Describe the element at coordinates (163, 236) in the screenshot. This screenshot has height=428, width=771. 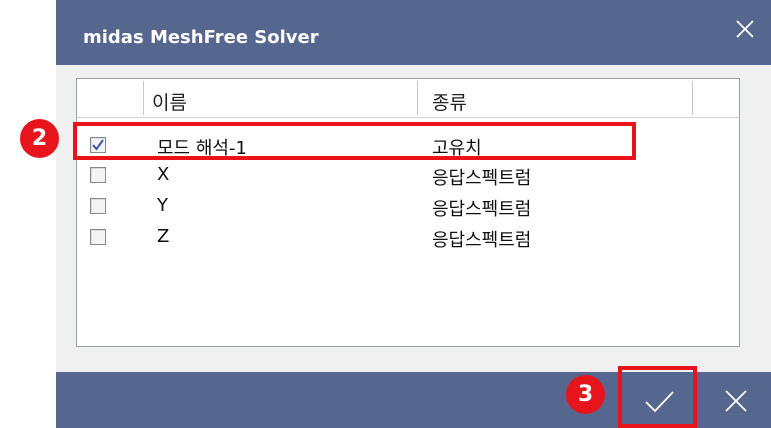
I see `row-name: Z` at that location.